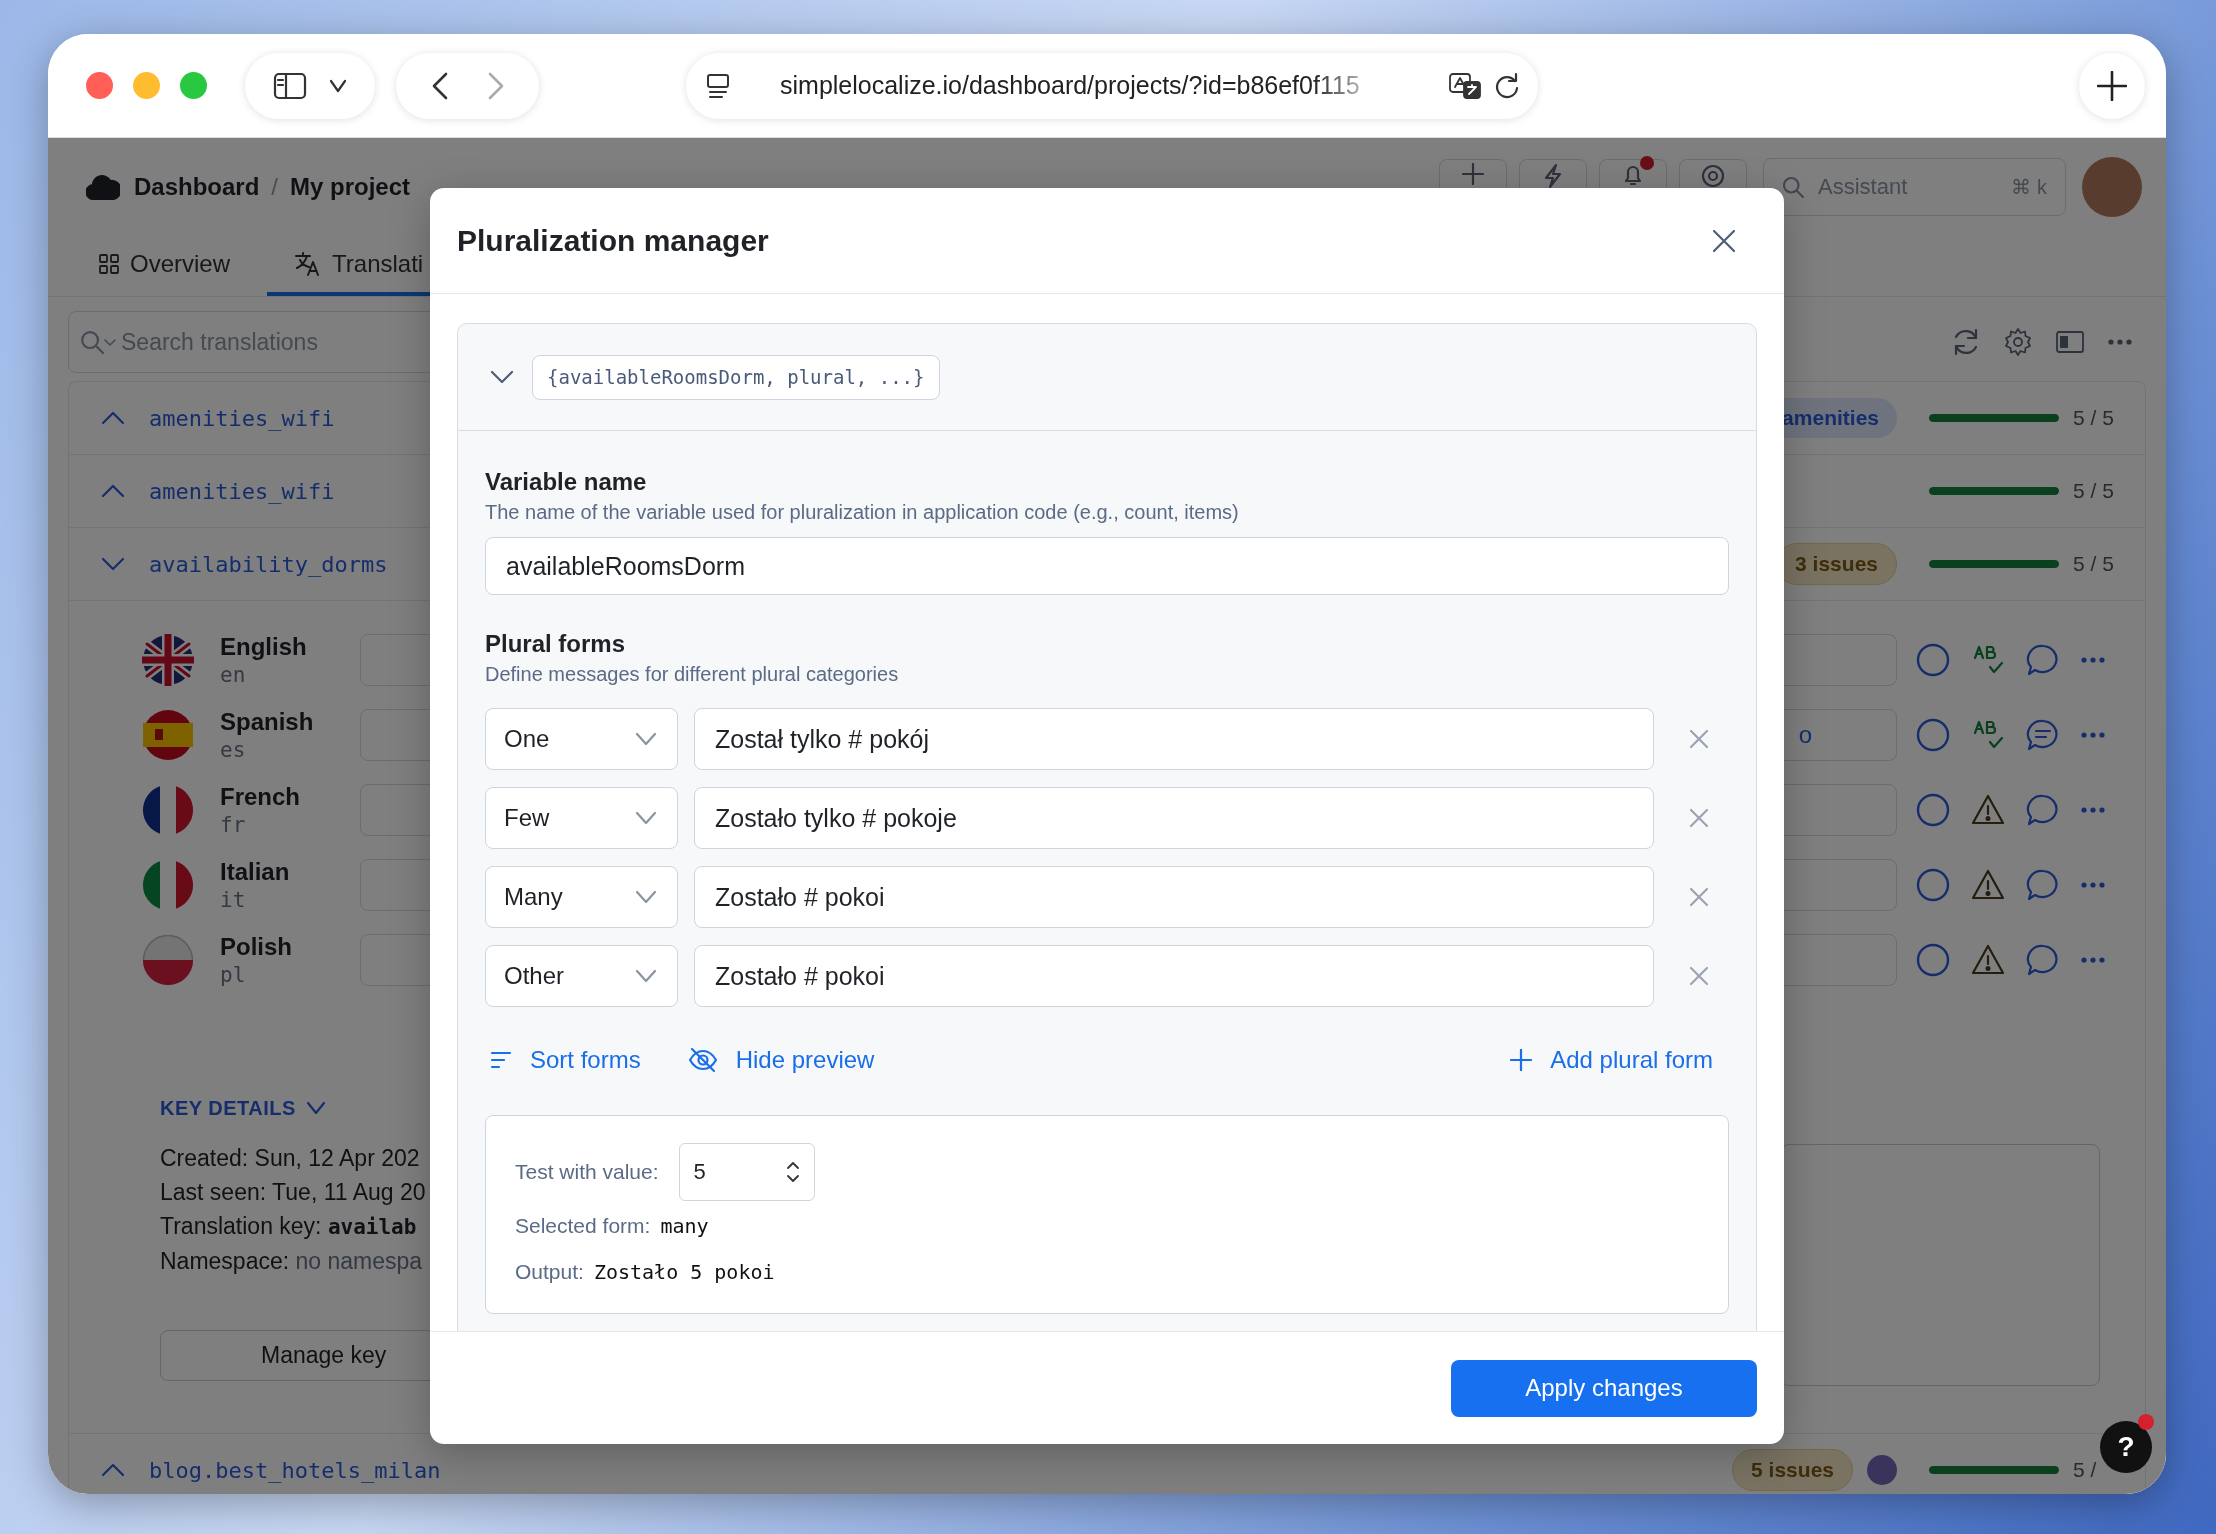 Image resolution: width=2216 pixels, height=1534 pixels. I want to click on variable-name-field: availableRoomsDorm, so click(1107, 566).